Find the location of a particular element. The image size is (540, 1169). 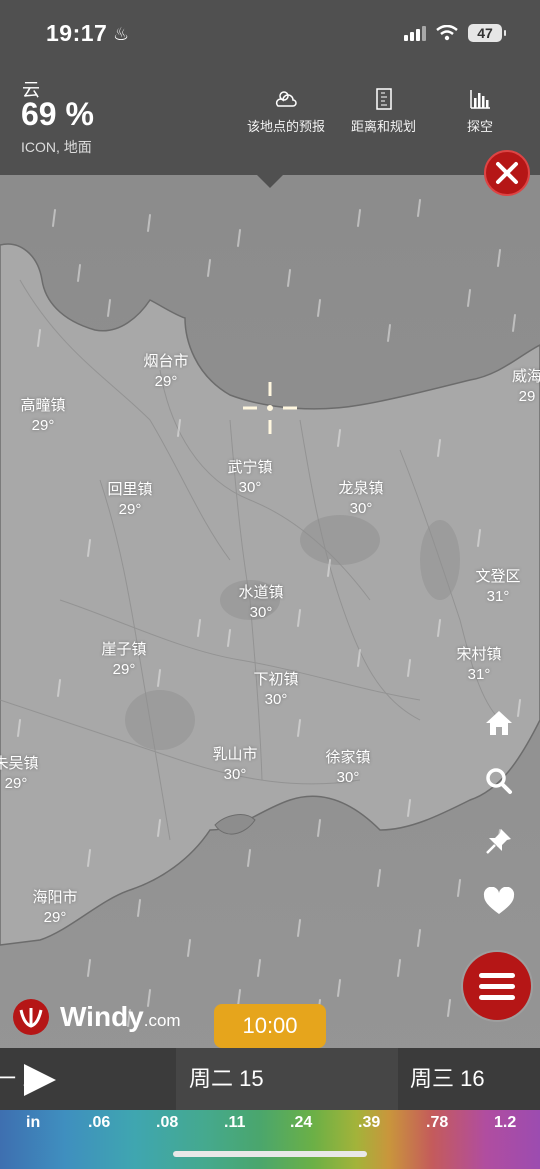

day-wed: 周三 16 is located at coordinates (469, 1079).